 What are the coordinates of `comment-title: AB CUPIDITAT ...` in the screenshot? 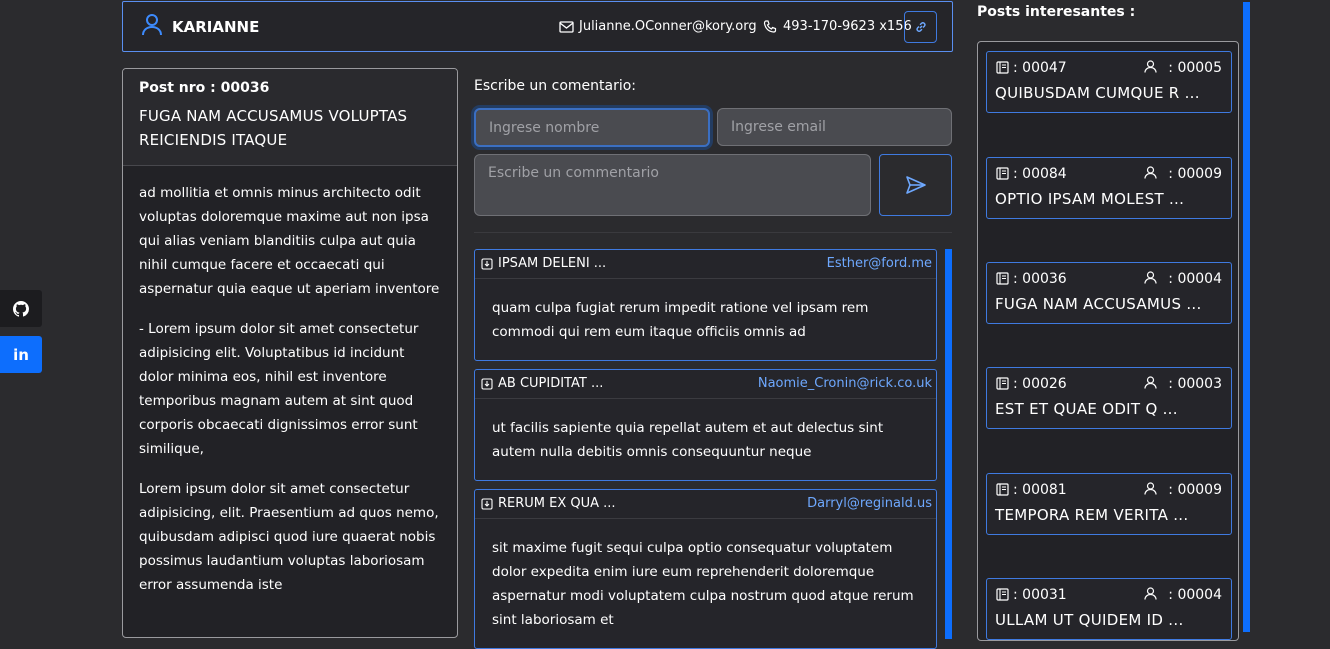 It's located at (551, 383).